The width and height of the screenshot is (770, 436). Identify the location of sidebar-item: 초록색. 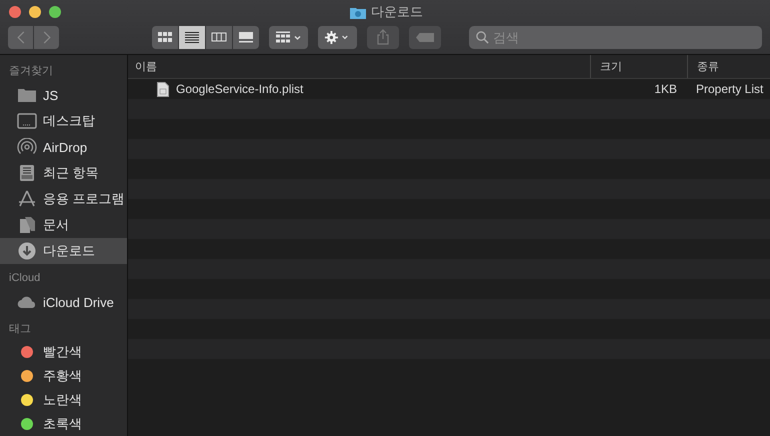
(63, 424).